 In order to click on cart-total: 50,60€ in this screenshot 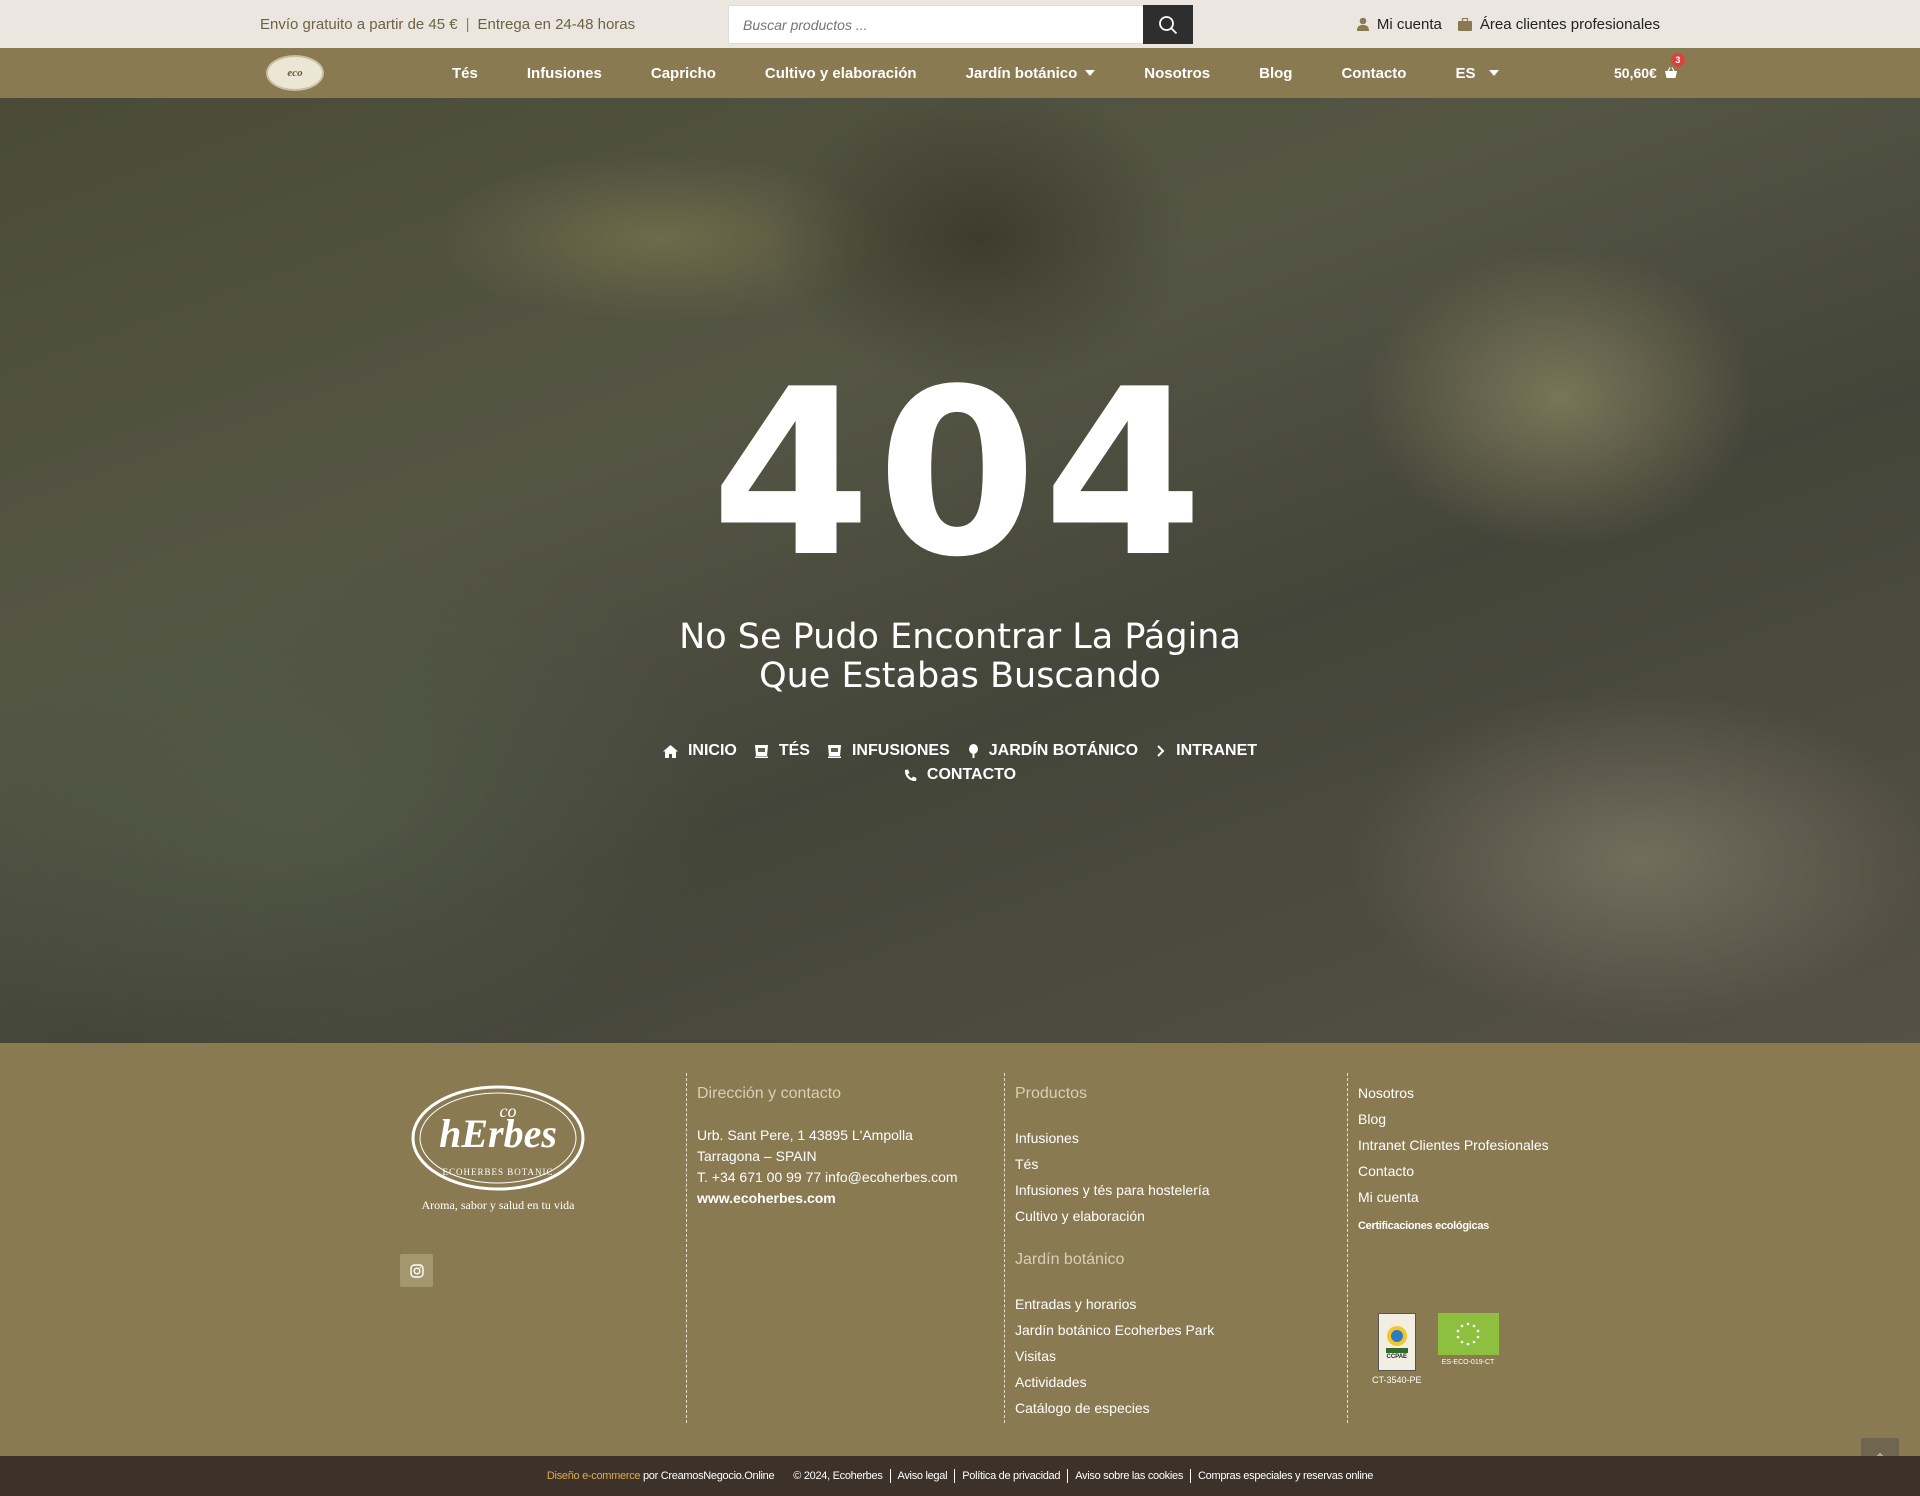, I will do `click(1635, 73)`.